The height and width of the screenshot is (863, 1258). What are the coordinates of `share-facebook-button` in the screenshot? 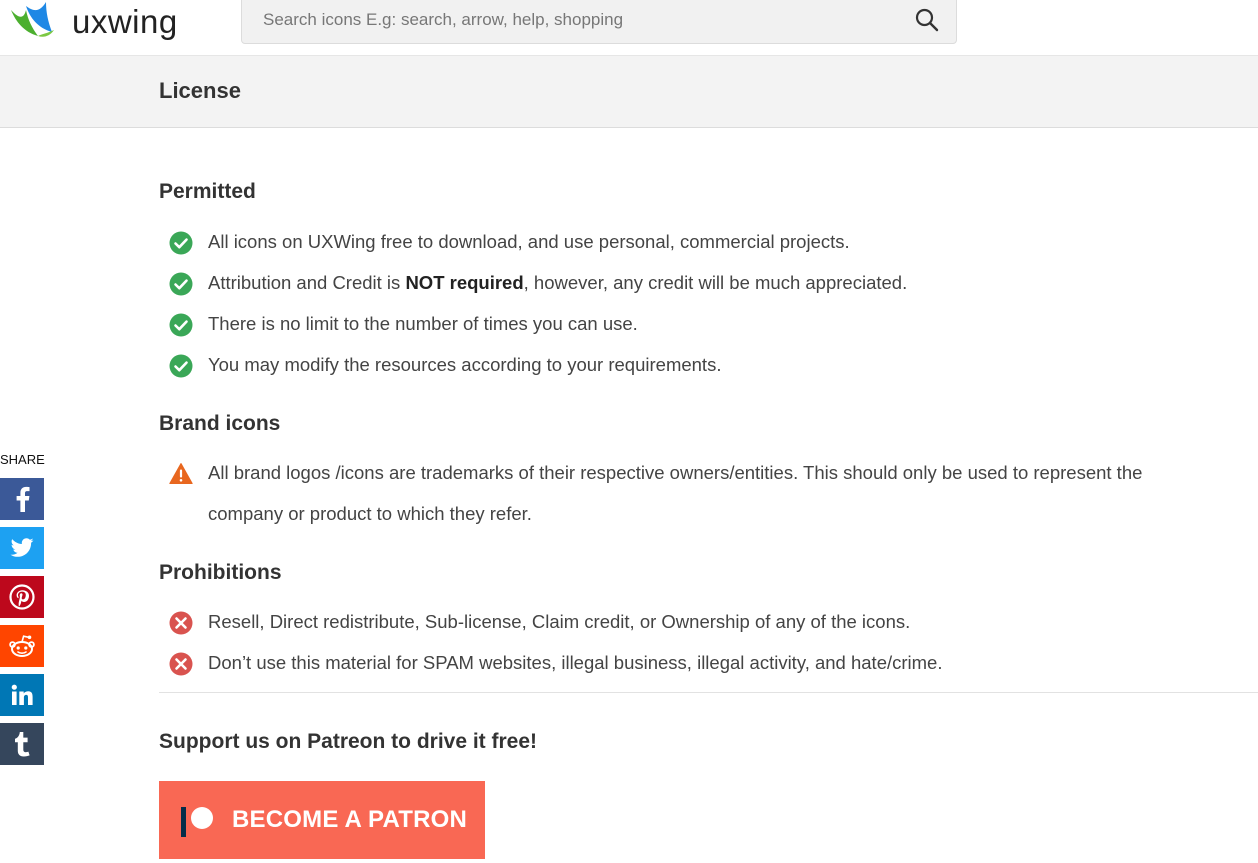 It's located at (22, 499).